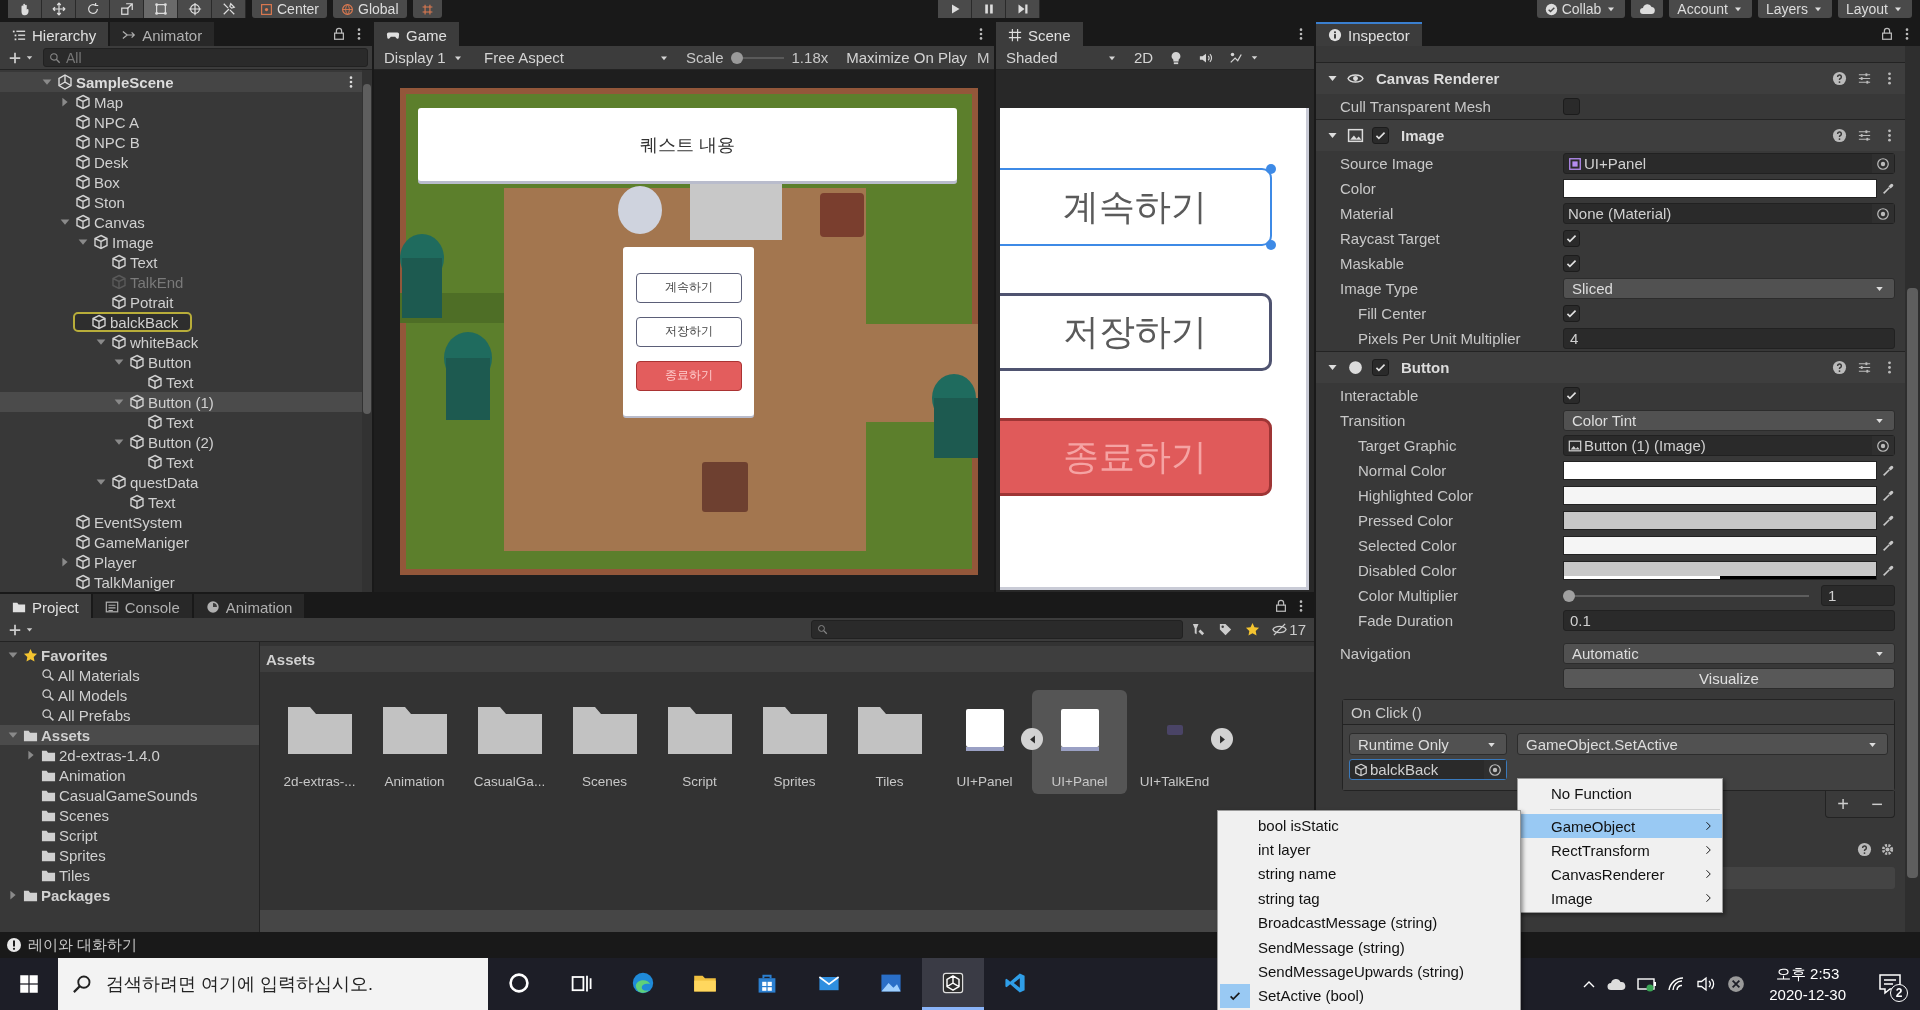 Image resolution: width=1920 pixels, height=1010 pixels. I want to click on property-label: Color Multiplier, so click(1408, 595).